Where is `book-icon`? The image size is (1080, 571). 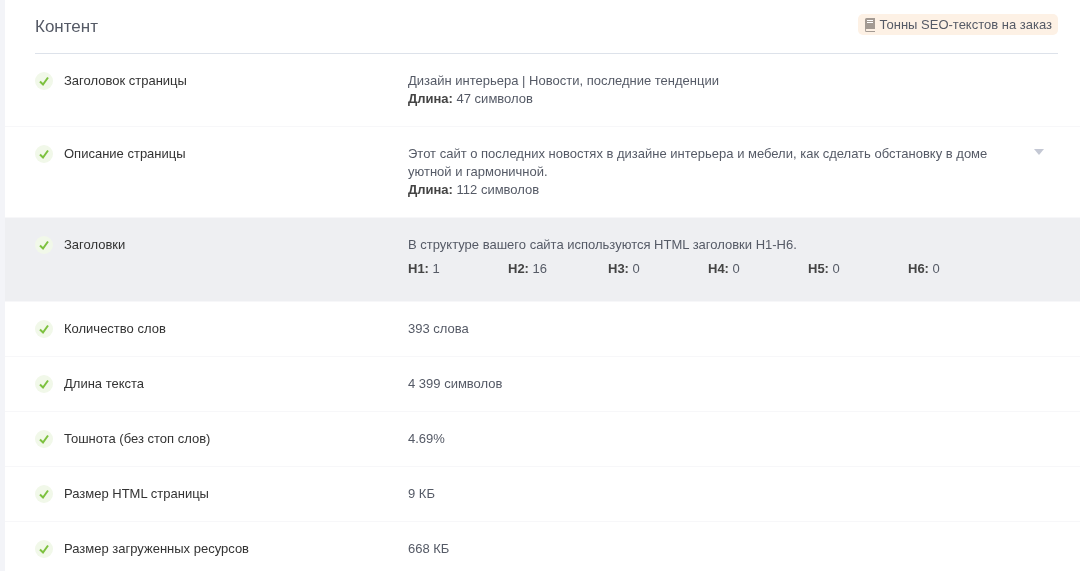 book-icon is located at coordinates (869, 24).